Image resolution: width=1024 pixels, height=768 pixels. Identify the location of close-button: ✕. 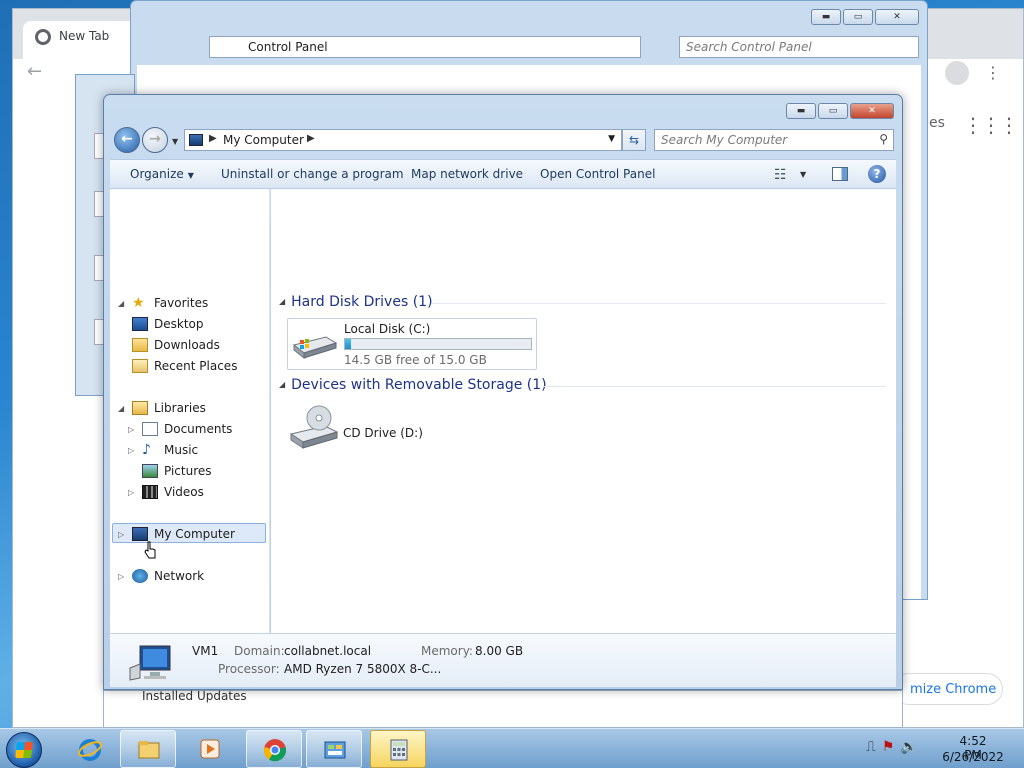
(872, 111).